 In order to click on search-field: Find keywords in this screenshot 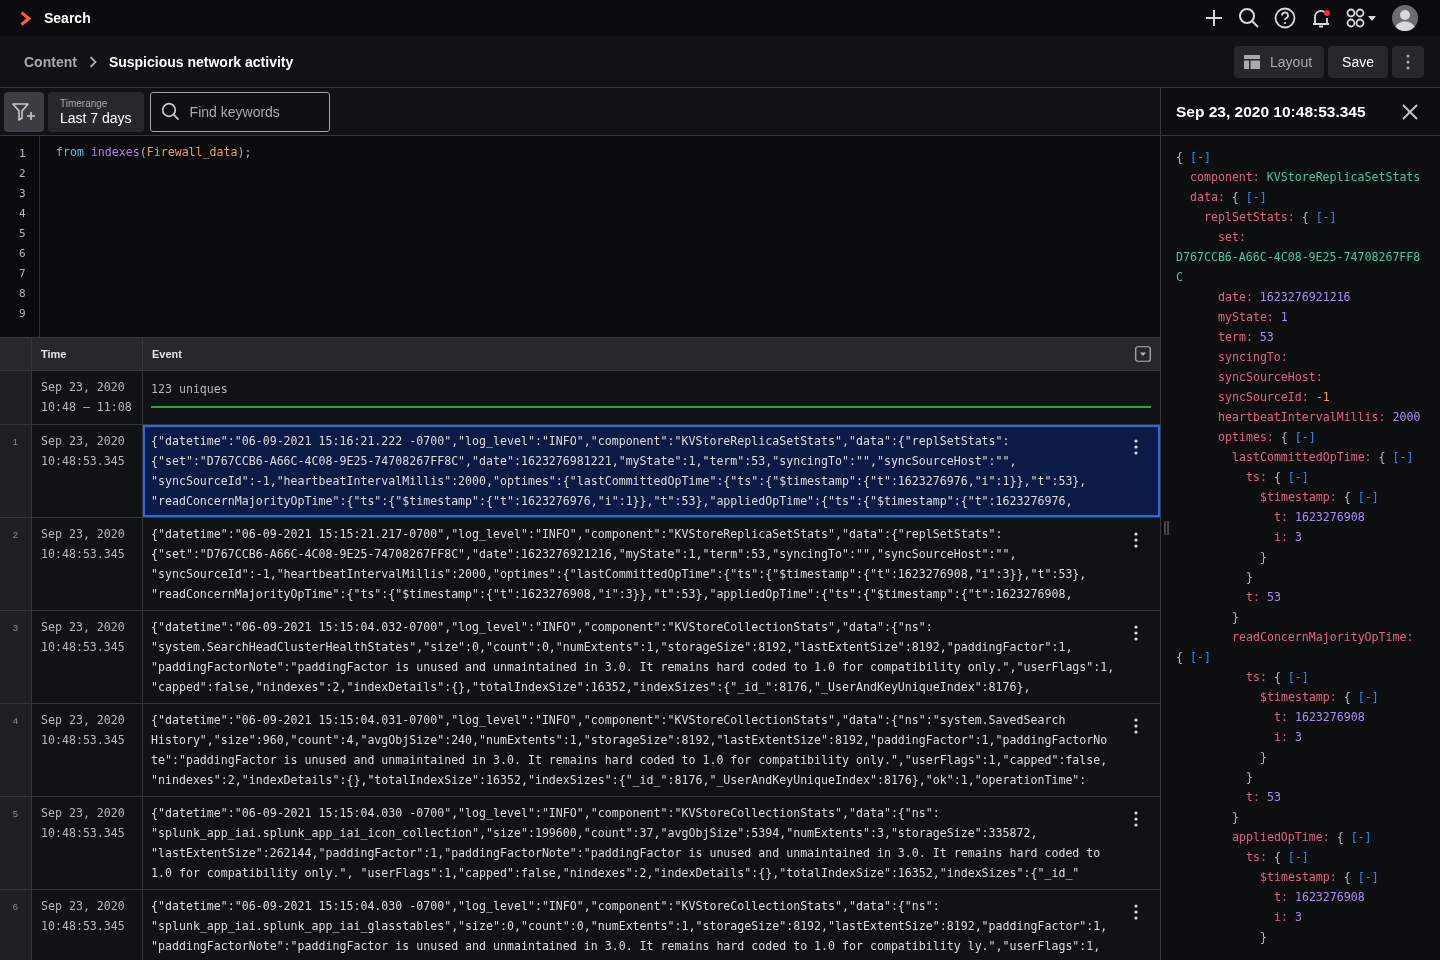, I will do `click(239, 111)`.